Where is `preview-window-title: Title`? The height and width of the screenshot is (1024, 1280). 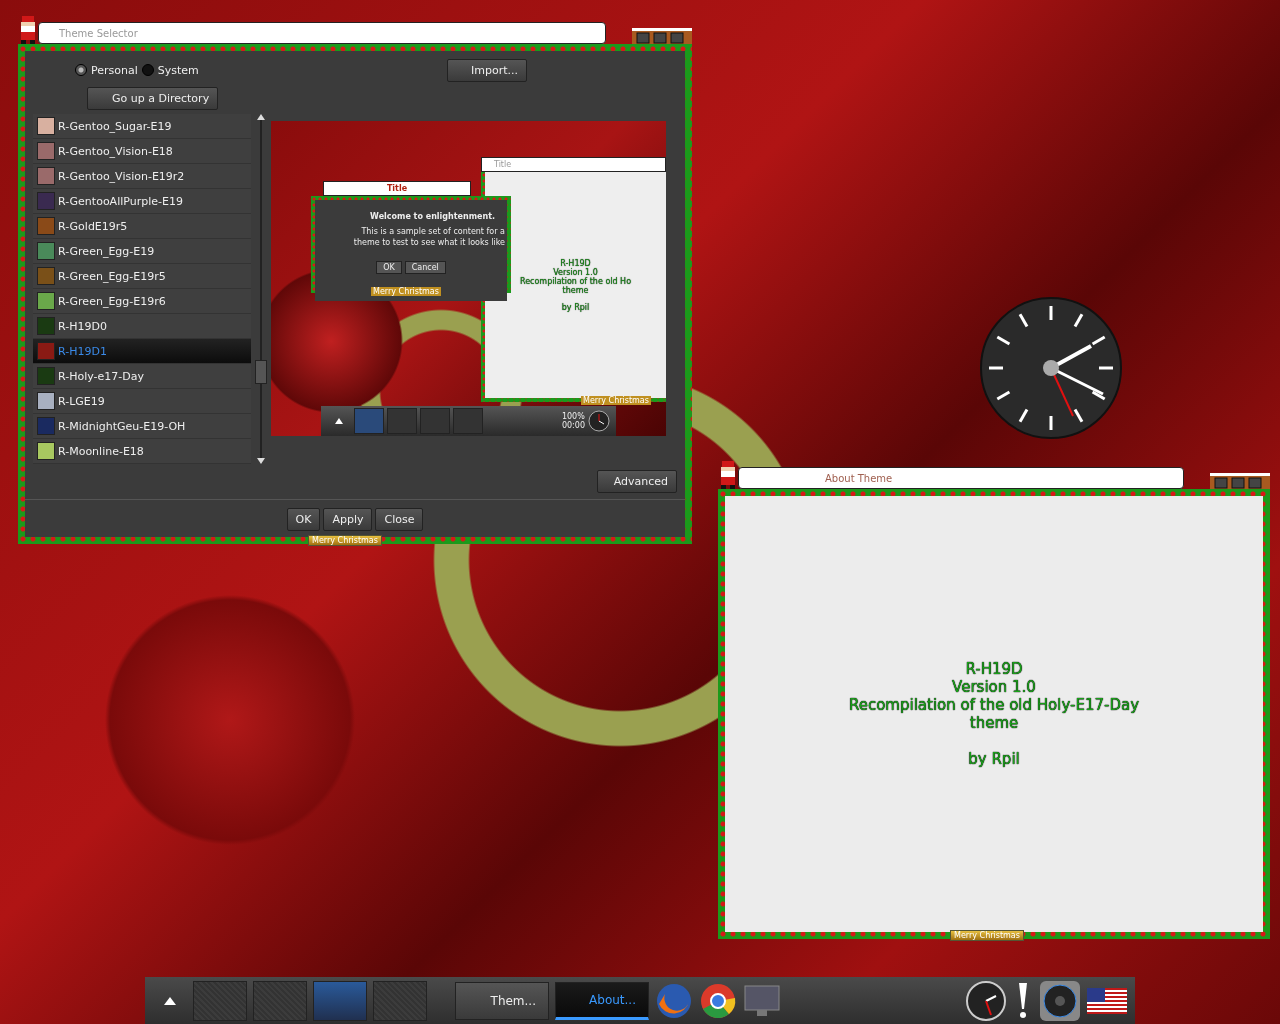 preview-window-title: Title is located at coordinates (573, 164).